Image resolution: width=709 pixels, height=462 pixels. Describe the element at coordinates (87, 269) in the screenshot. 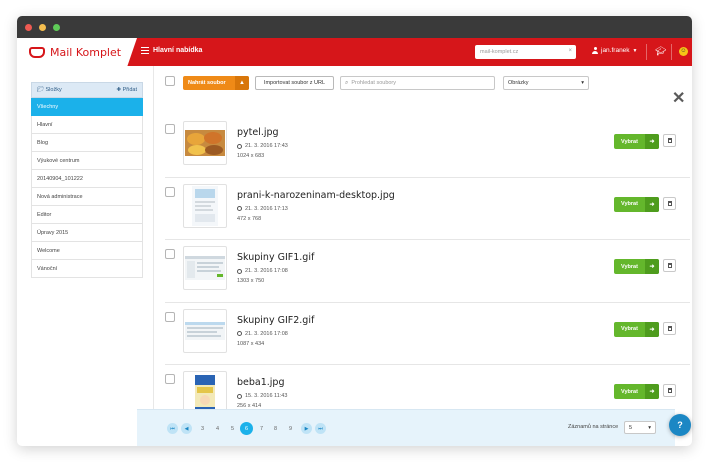

I see `sidebar-item-vanocni: Vánoční` at that location.